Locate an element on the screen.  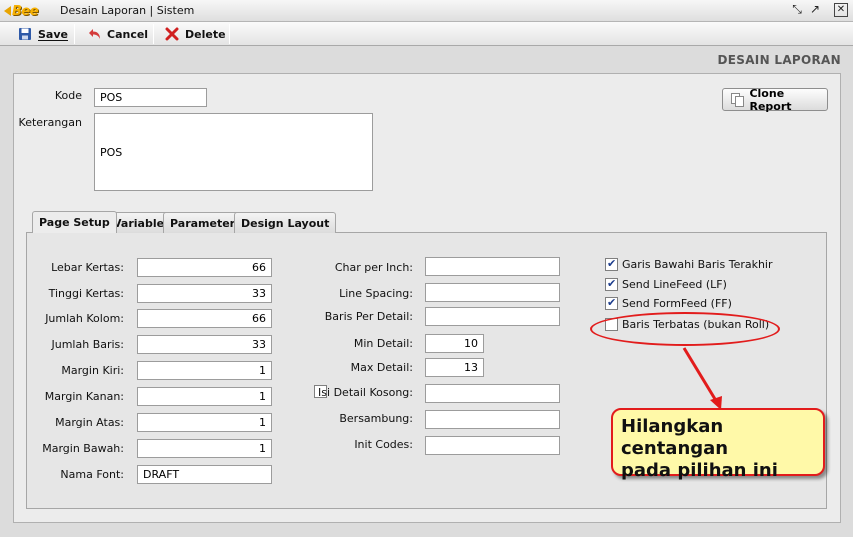
callout-line-1: Hilangkan centangan is located at coordinates (675, 437).